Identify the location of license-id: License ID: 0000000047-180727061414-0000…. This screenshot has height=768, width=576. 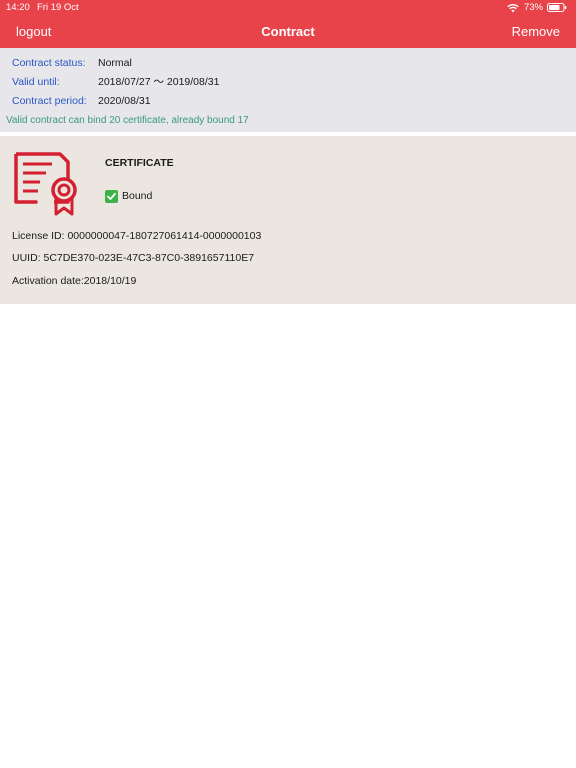
(137, 236).